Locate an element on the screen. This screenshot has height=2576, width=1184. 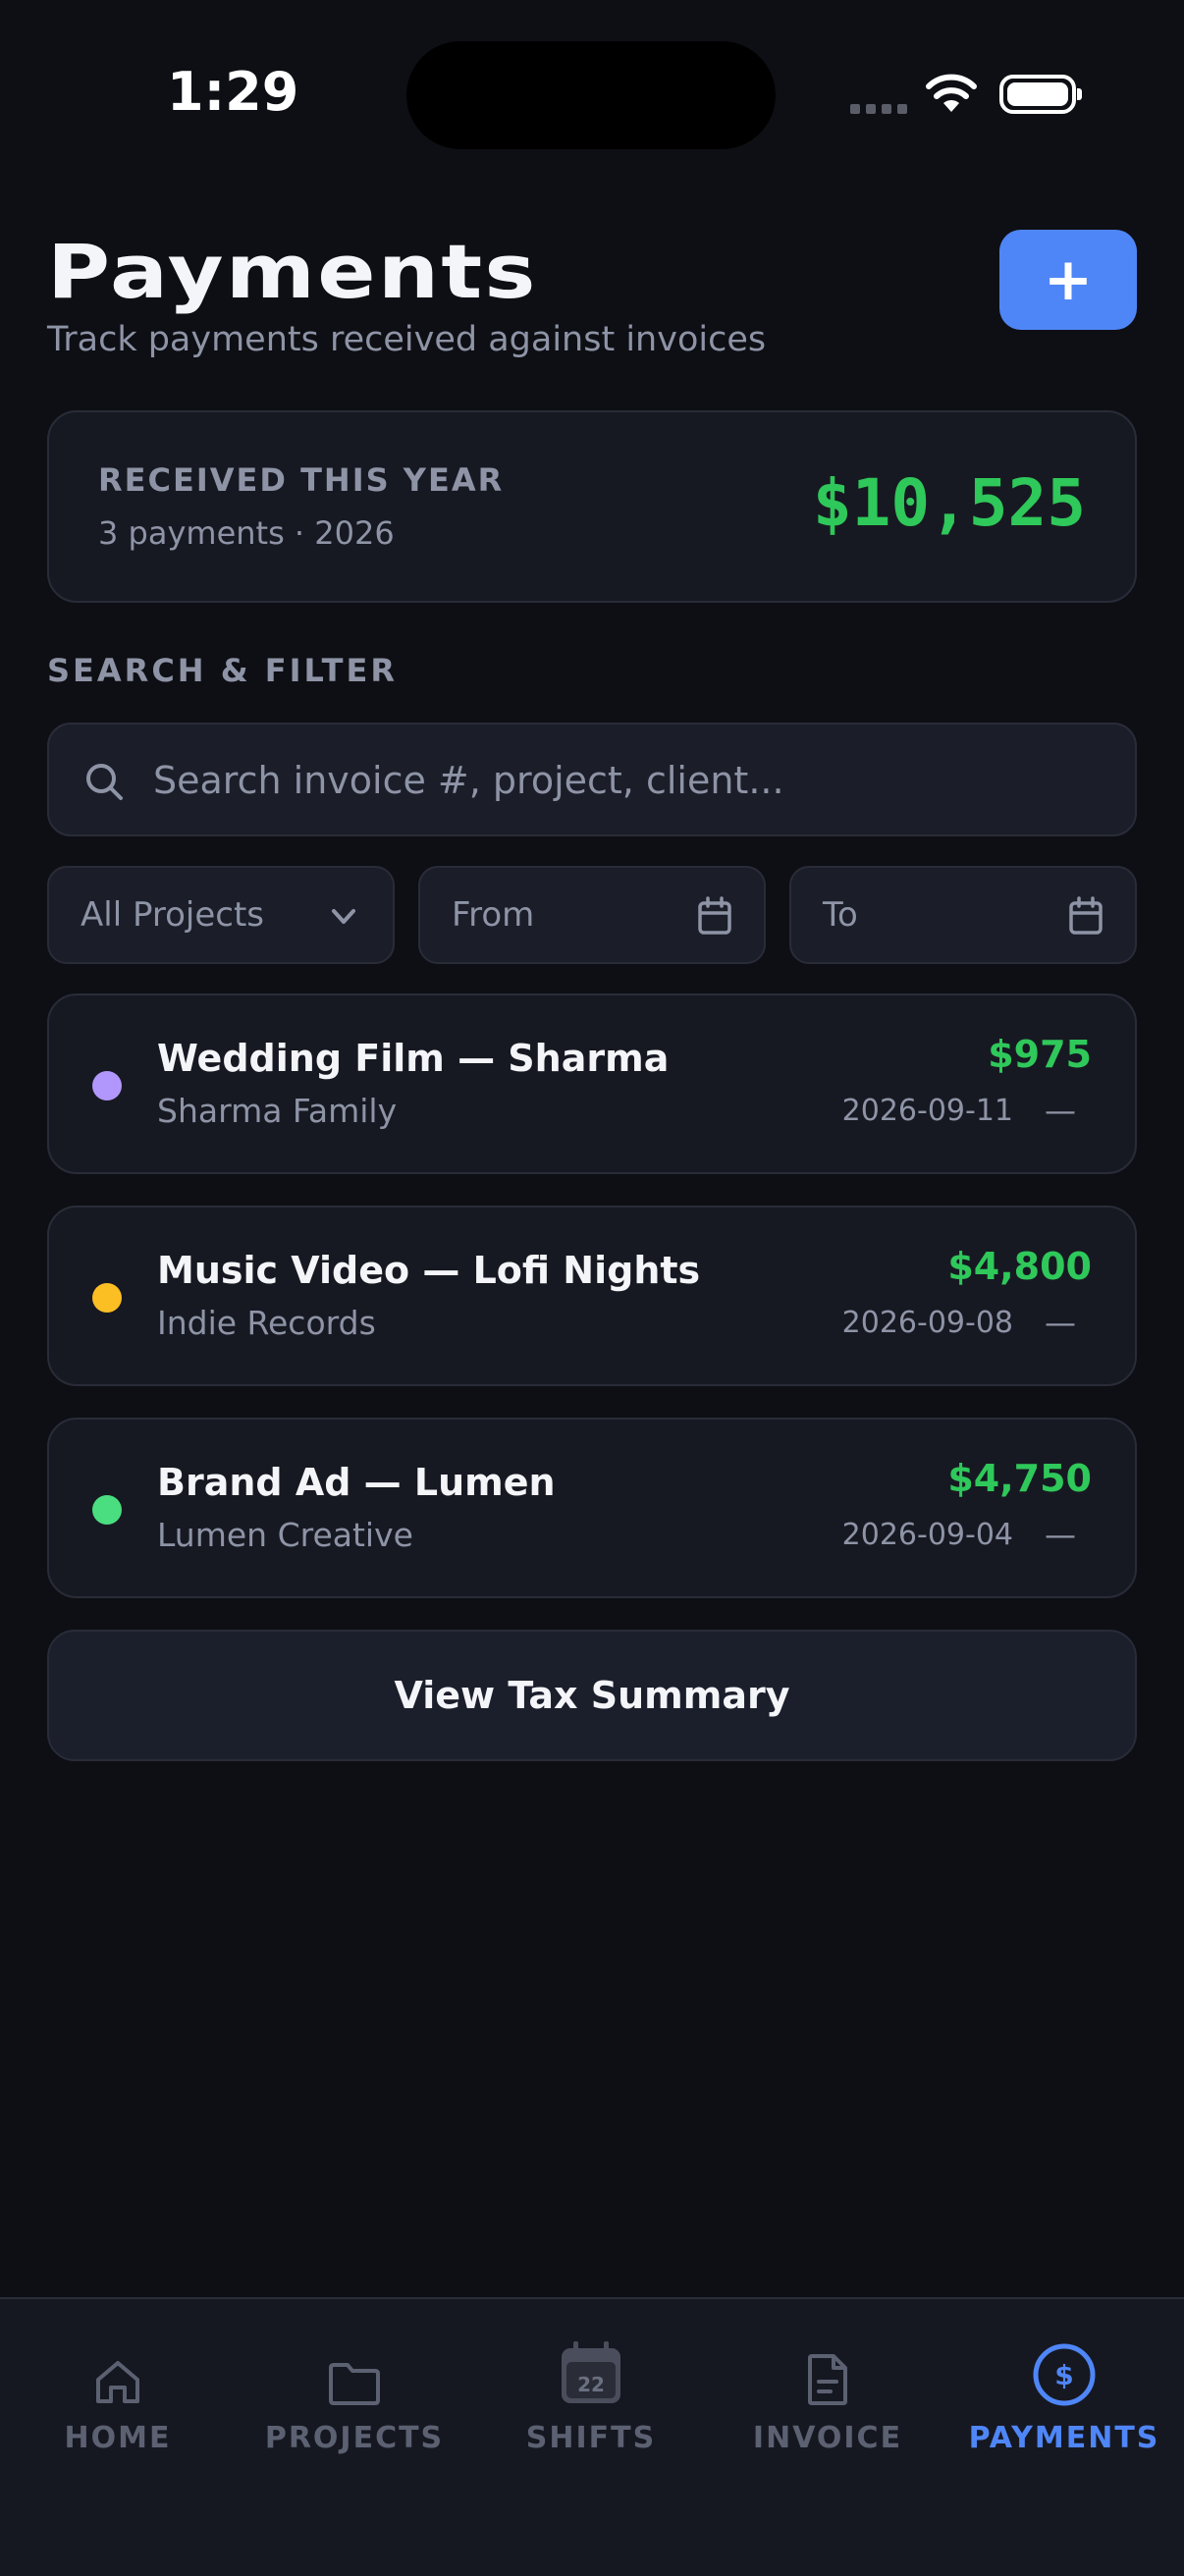
search-box is located at coordinates (592, 779).